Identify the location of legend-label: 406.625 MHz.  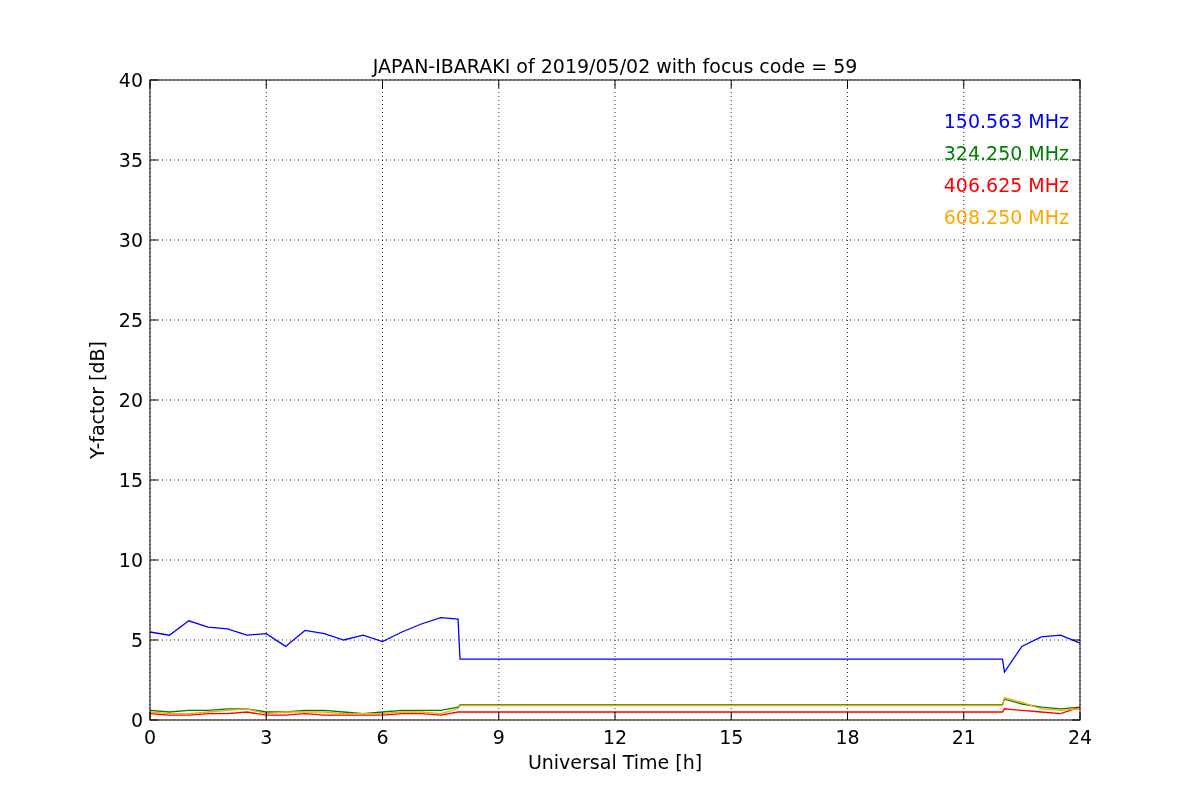
(1006, 185).